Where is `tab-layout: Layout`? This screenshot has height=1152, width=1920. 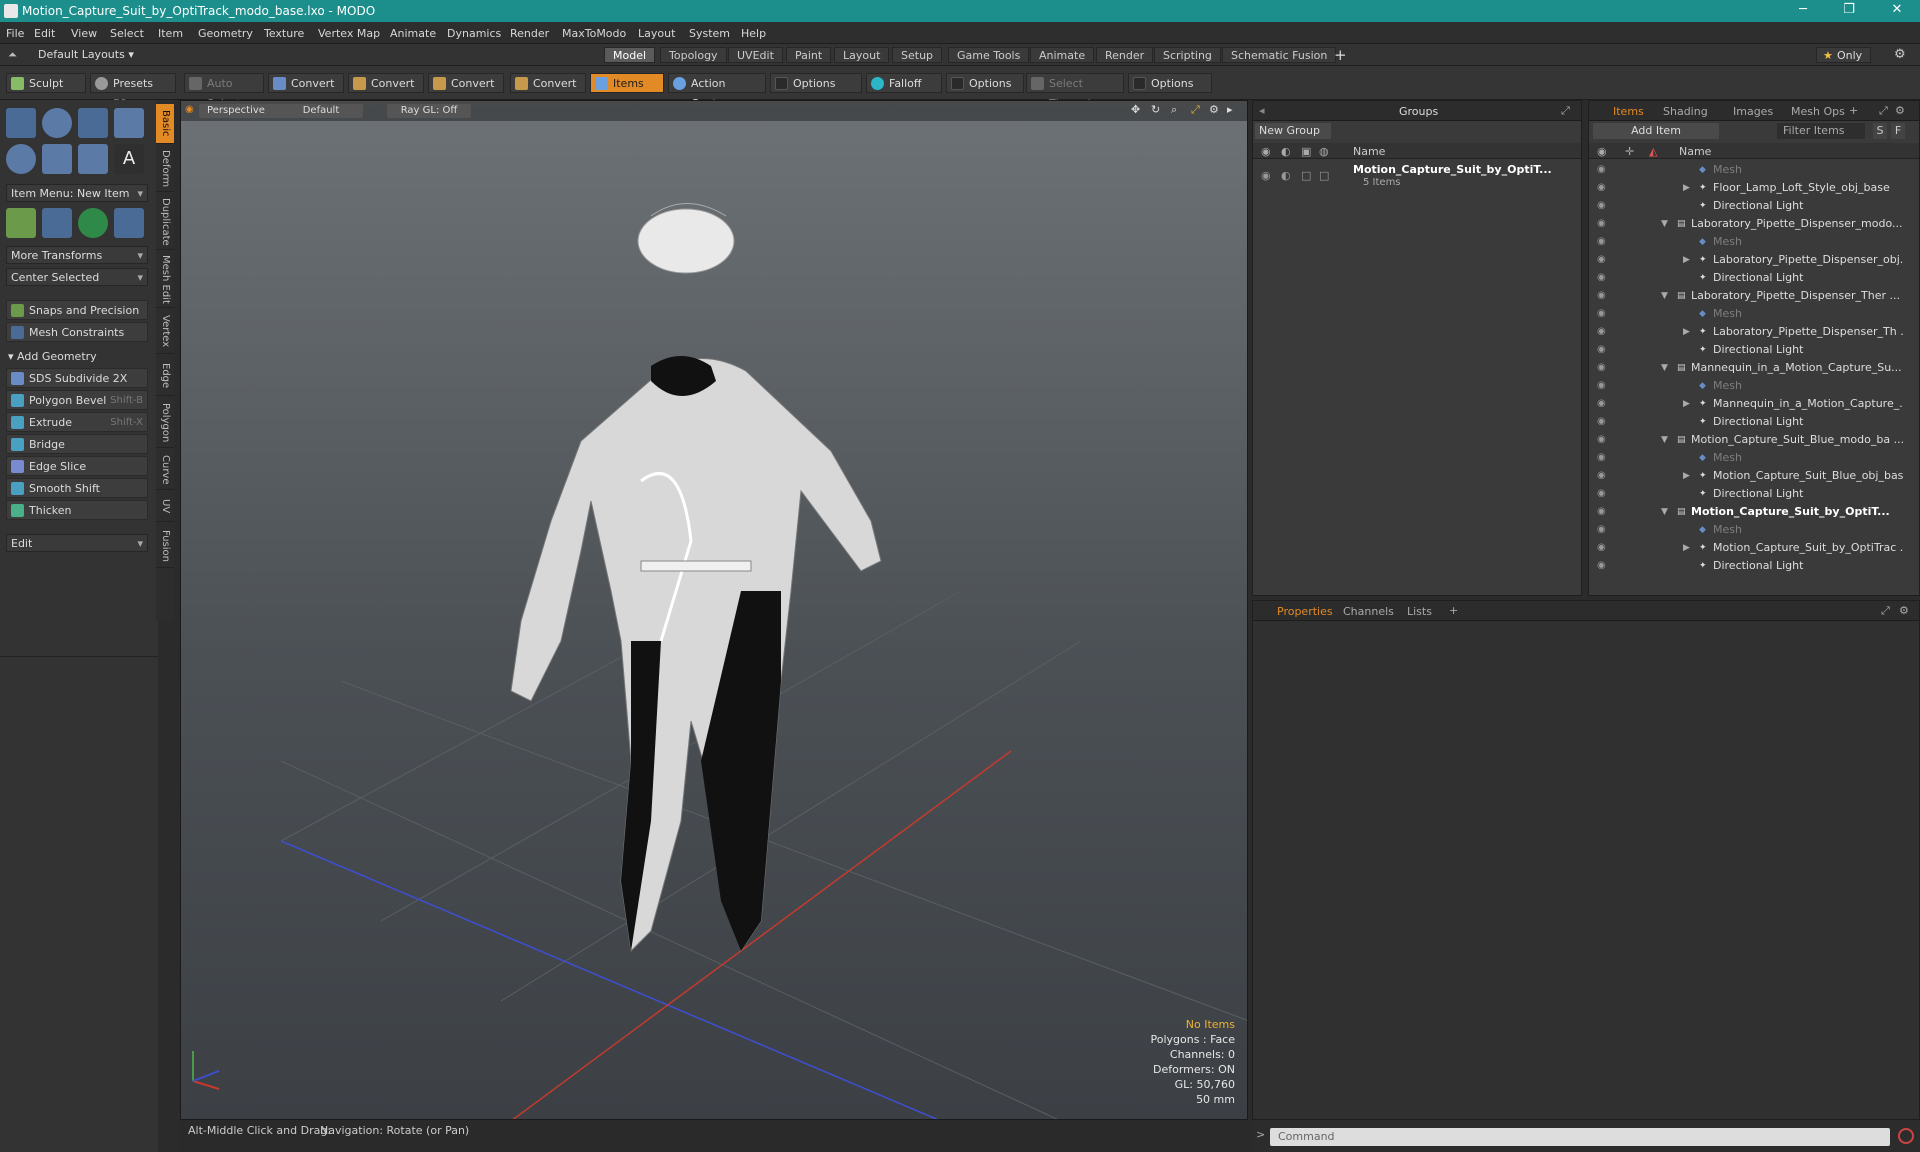
tab-layout: Layout is located at coordinates (862, 55).